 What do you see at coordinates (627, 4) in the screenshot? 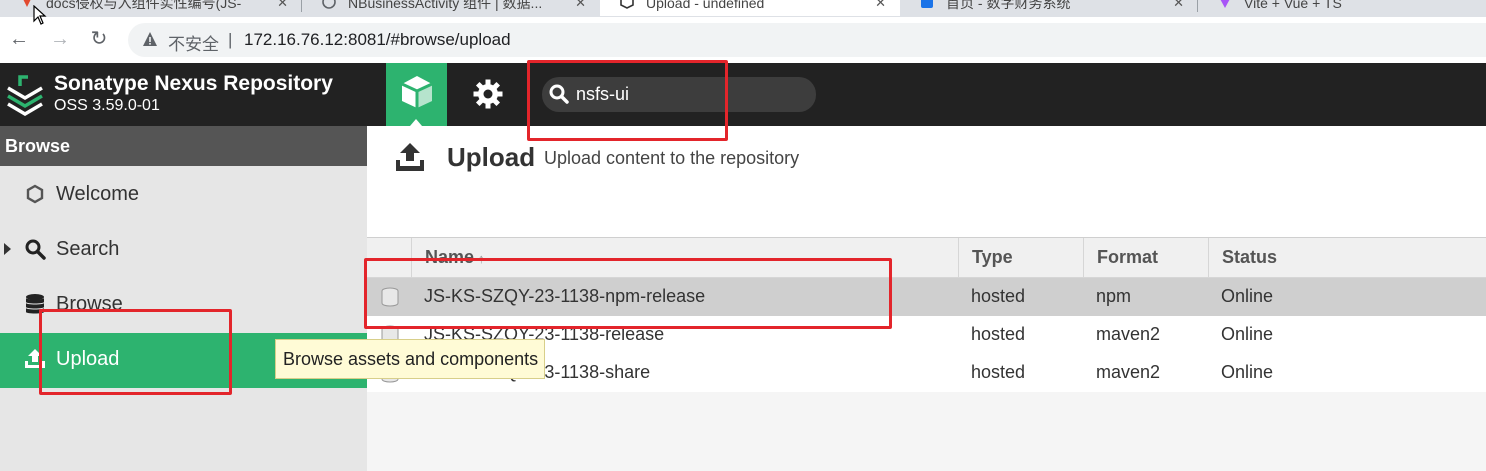
I see `nexus-cube-icon` at bounding box center [627, 4].